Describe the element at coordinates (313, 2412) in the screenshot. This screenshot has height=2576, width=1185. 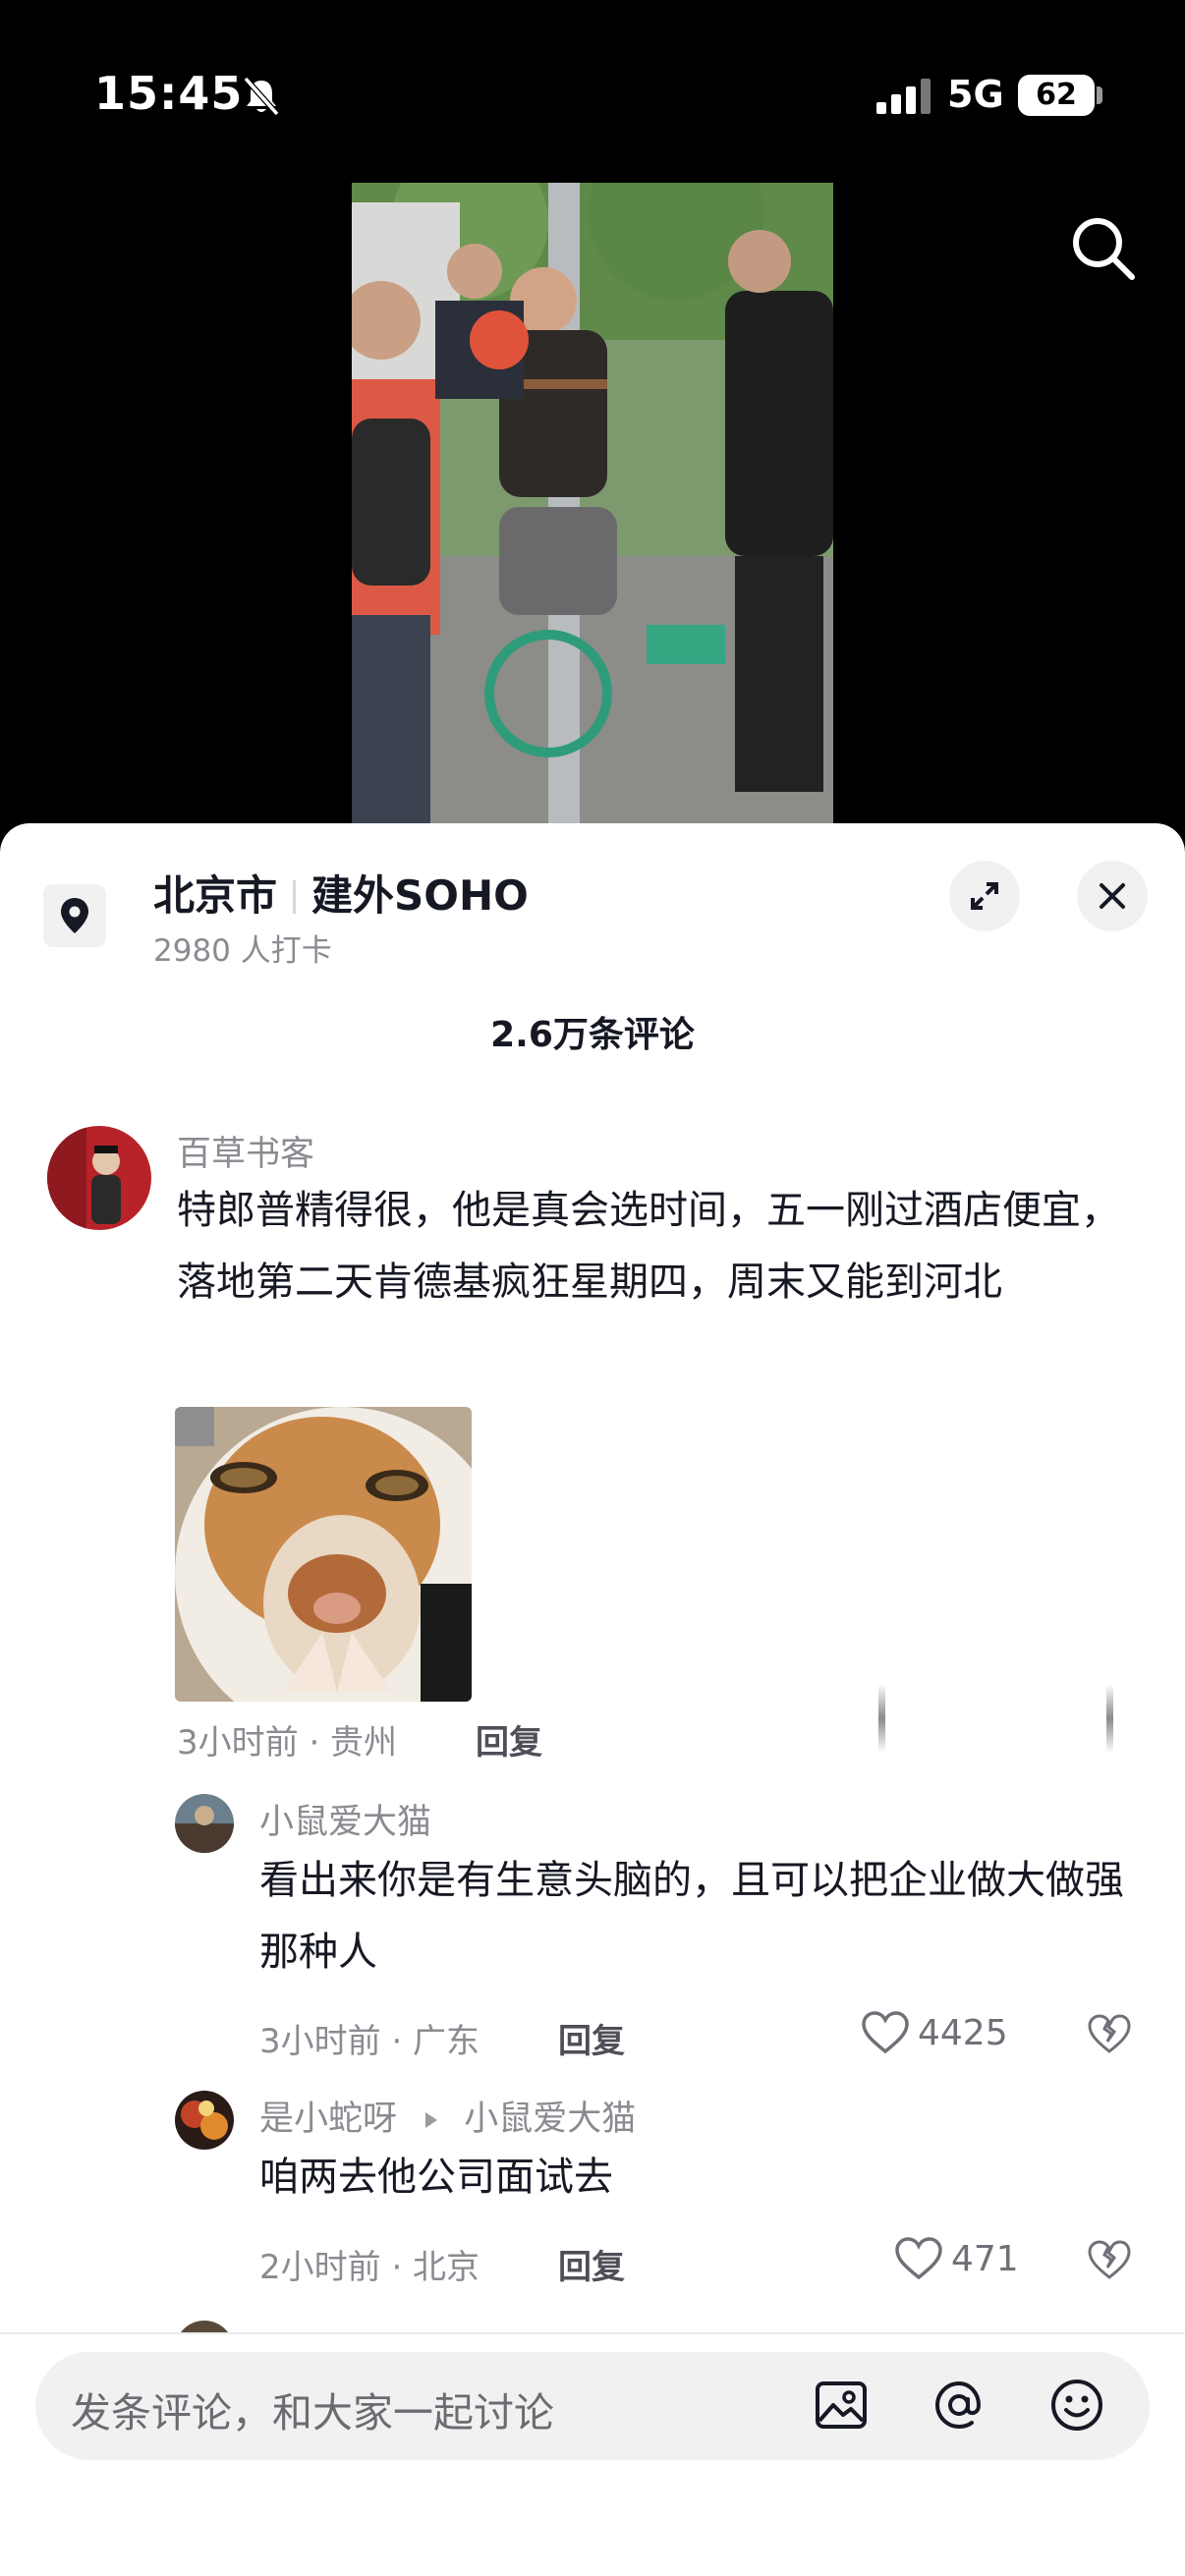
I see `comment-input-placeholder: 发条评论，和大家一起讨论` at that location.